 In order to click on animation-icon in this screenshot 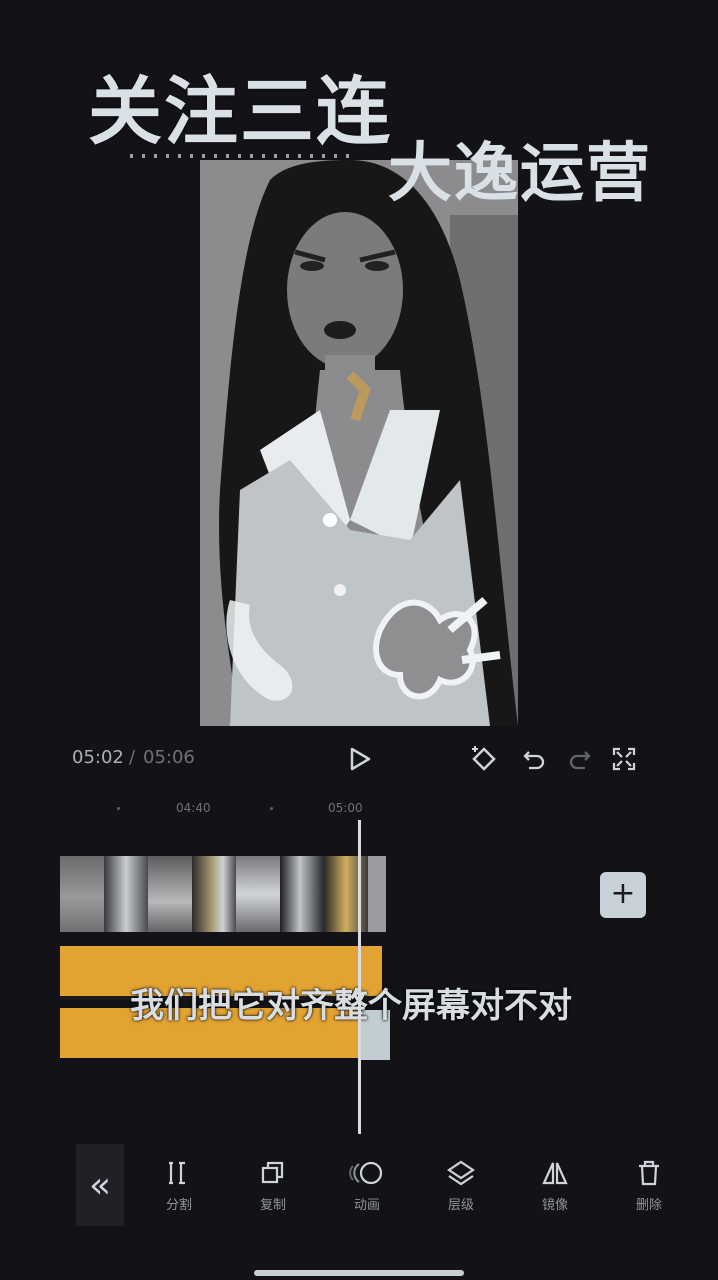, I will do `click(366, 1173)`.